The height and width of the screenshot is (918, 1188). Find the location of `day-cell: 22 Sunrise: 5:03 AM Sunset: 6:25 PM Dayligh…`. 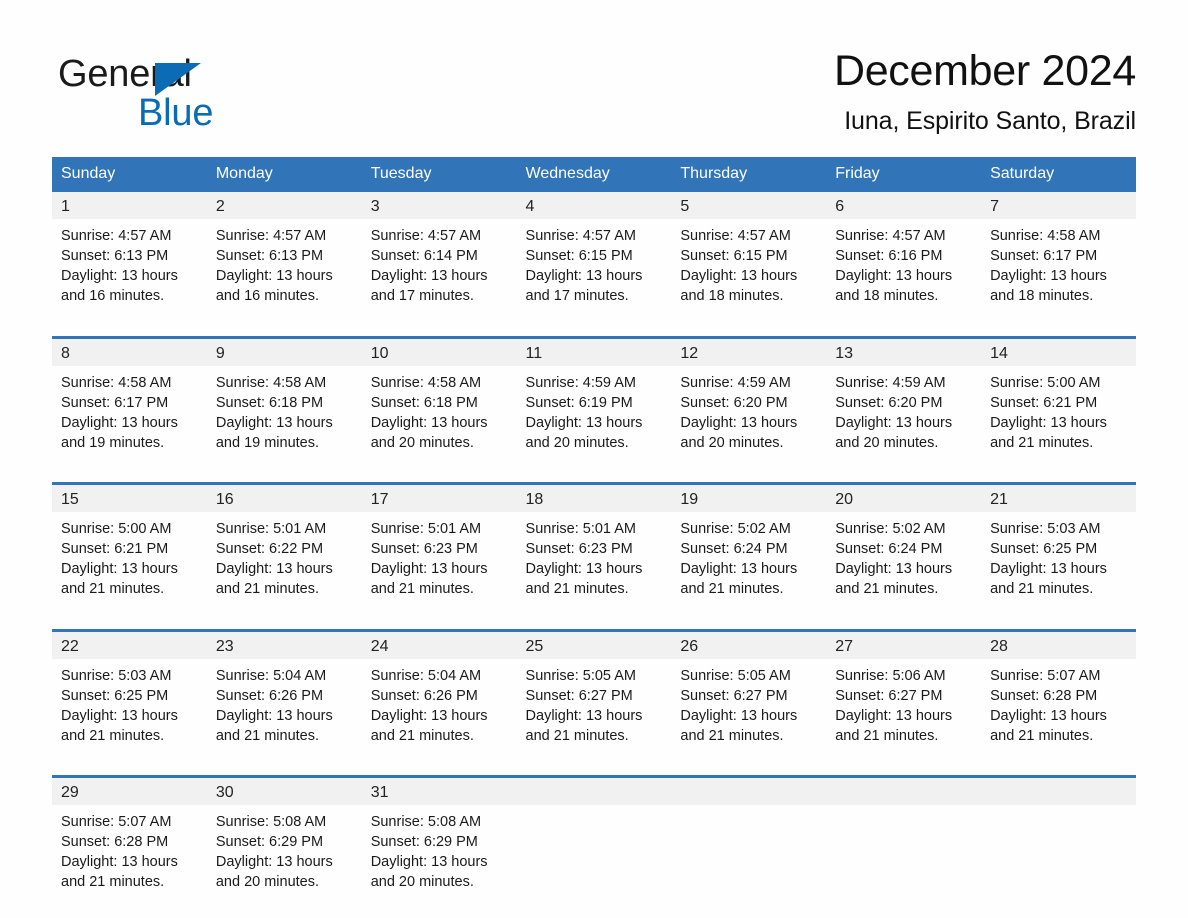

day-cell: 22 Sunrise: 5:03 AM Sunset: 6:25 PM Dayligh… is located at coordinates (129, 696).